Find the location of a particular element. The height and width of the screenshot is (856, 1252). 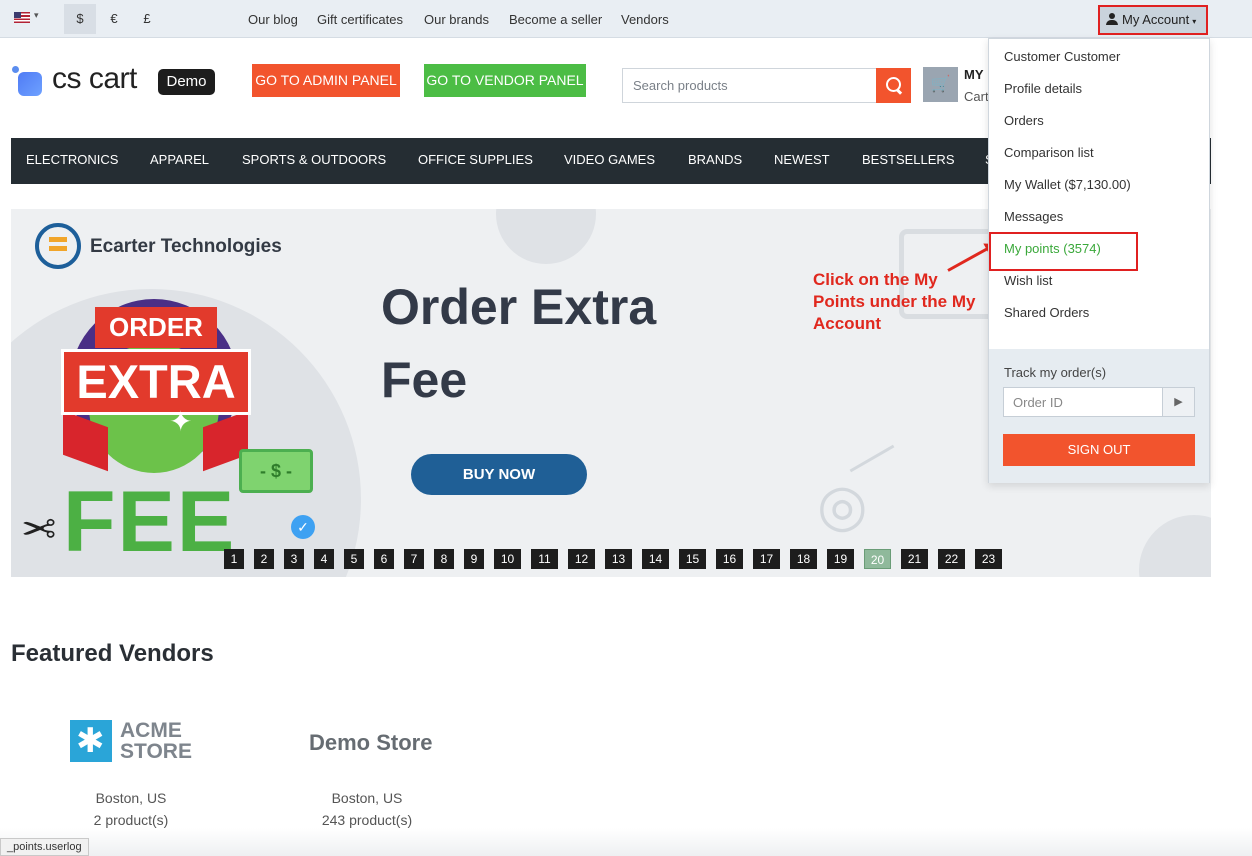

slider-page-8: 8 is located at coordinates (444, 559).